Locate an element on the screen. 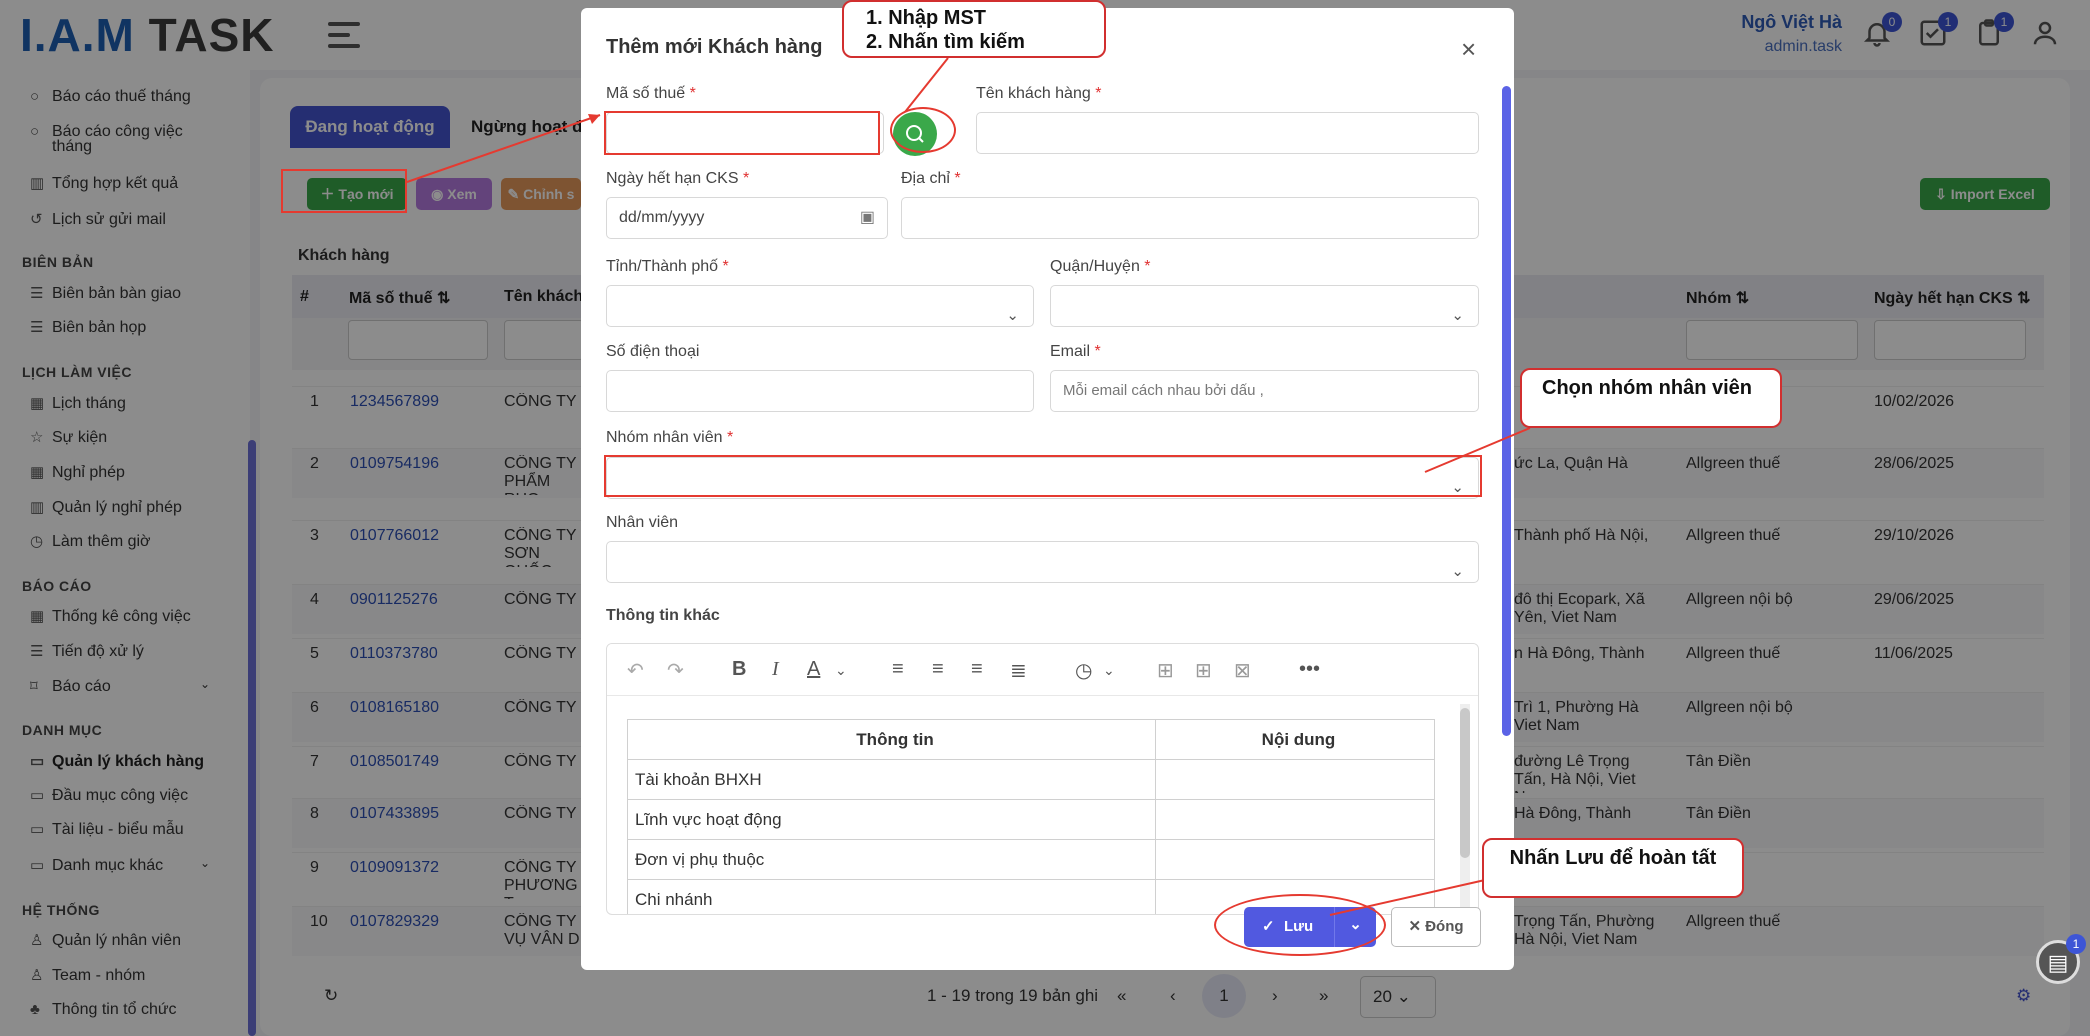 This screenshot has width=2090, height=1036. floating-badge: 1 is located at coordinates (2076, 944).